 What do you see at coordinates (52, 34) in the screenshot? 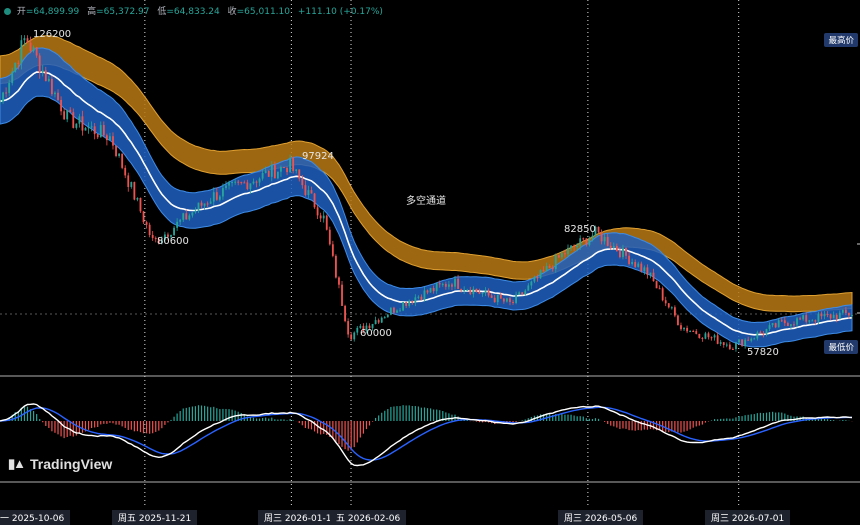
I see `annotation-126200: 126200` at bounding box center [52, 34].